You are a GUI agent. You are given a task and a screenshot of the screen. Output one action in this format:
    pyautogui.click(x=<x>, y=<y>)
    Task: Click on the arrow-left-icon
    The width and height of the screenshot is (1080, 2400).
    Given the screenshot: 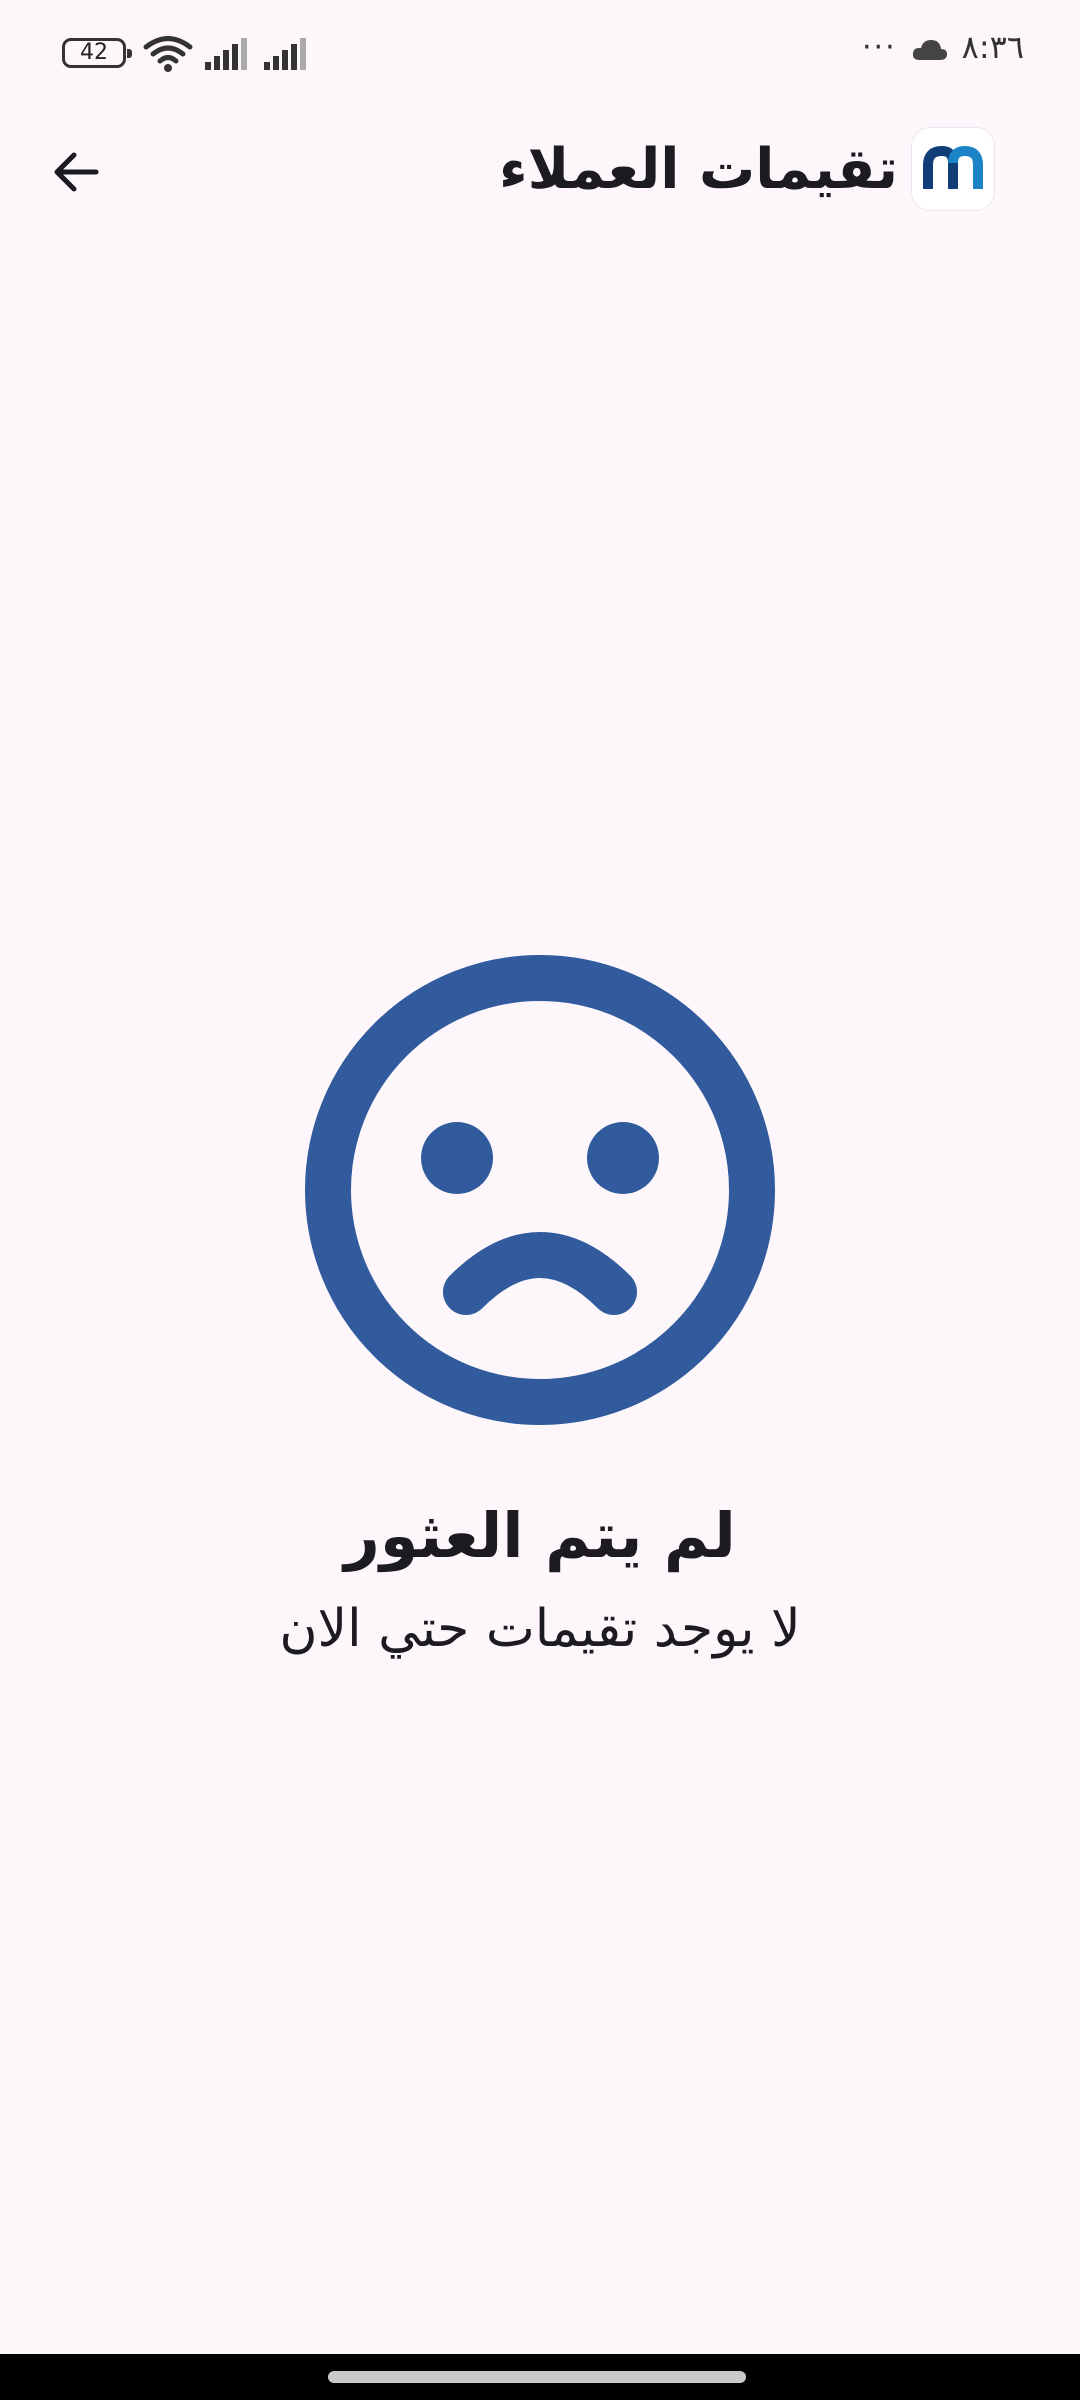 What is the action you would take?
    pyautogui.click(x=76, y=172)
    